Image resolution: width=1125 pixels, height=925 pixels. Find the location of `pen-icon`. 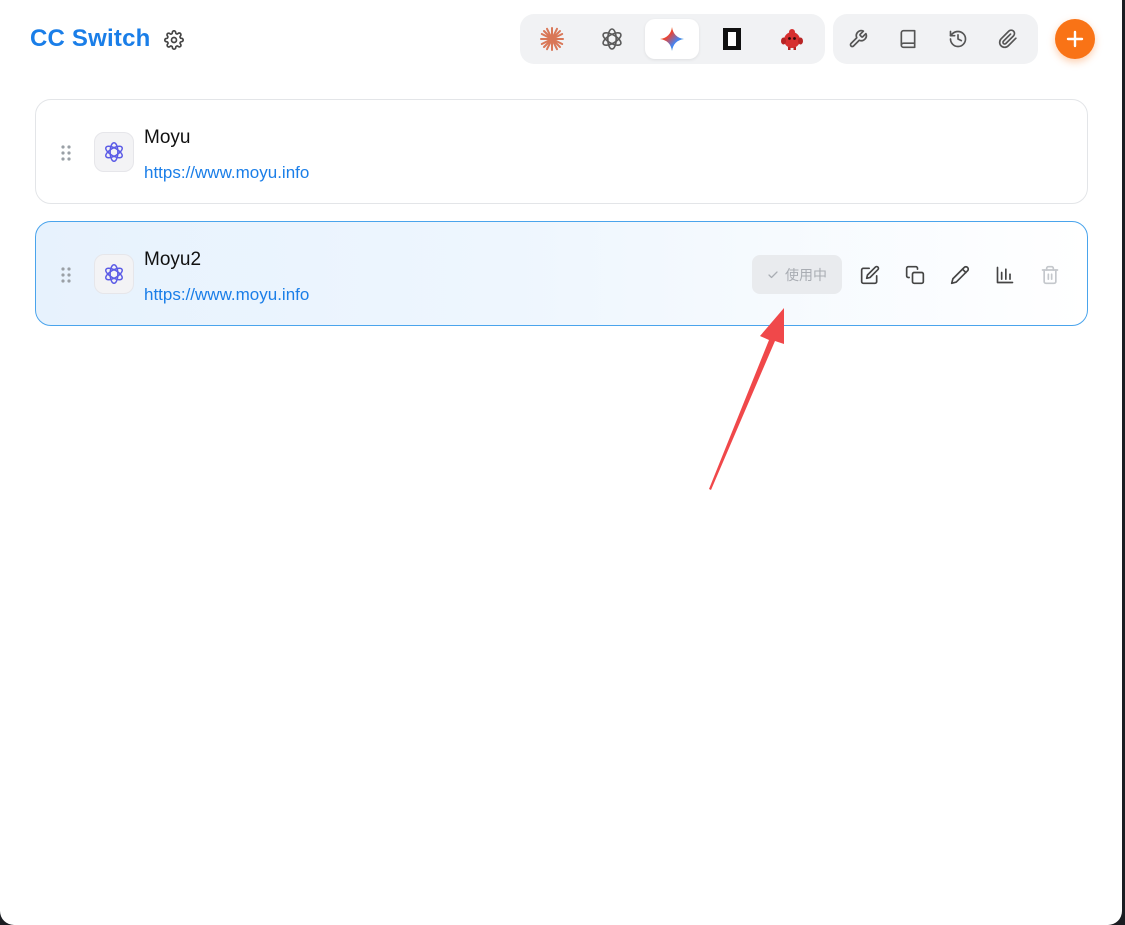

pen-icon is located at coordinates (960, 275).